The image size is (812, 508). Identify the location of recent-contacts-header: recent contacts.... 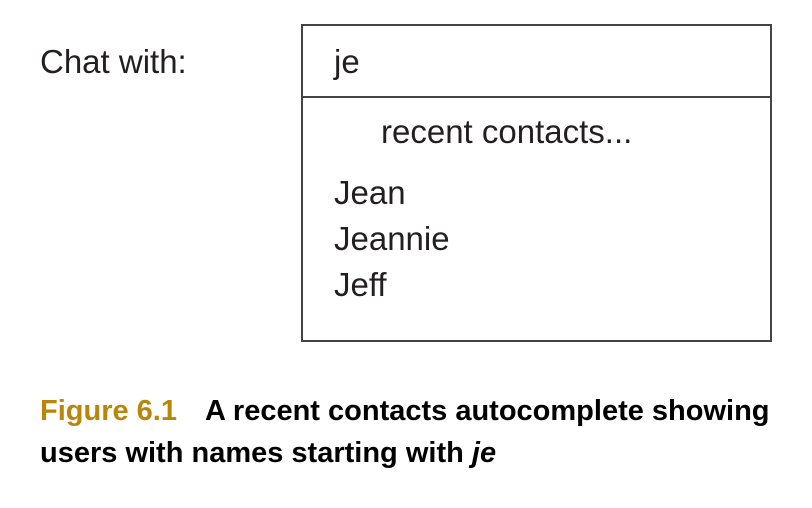
(507, 131).